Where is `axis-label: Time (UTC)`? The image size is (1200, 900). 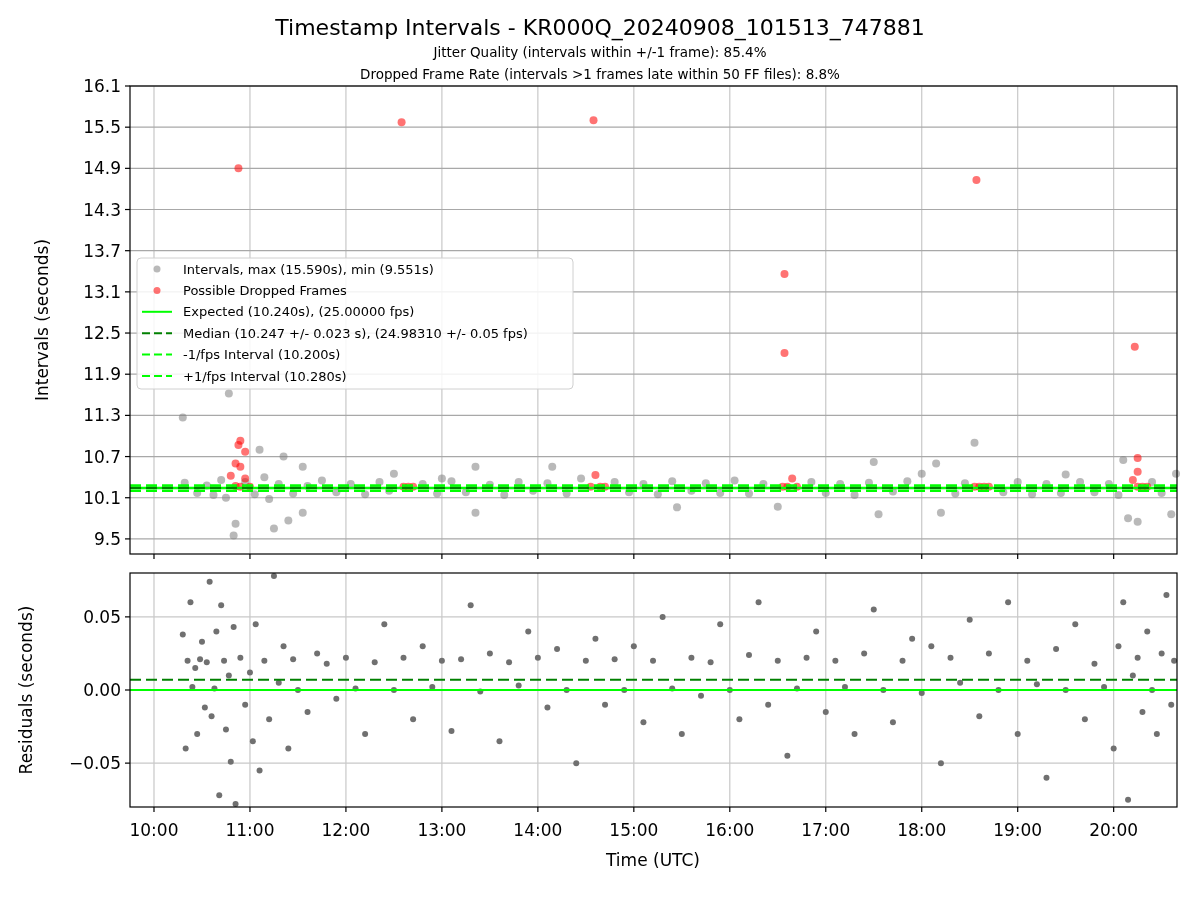 axis-label: Time (UTC) is located at coordinates (653, 860).